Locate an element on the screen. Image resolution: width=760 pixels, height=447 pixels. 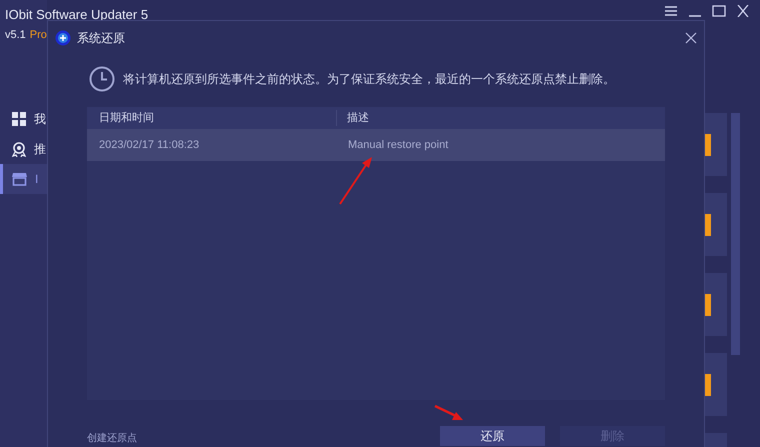
sidebar-item: I is located at coordinates (23, 179).